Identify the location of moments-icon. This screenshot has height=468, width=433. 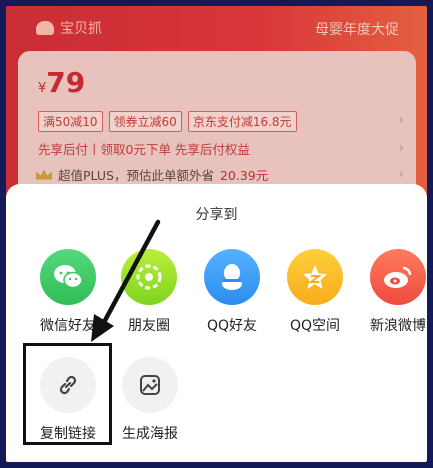
(149, 277).